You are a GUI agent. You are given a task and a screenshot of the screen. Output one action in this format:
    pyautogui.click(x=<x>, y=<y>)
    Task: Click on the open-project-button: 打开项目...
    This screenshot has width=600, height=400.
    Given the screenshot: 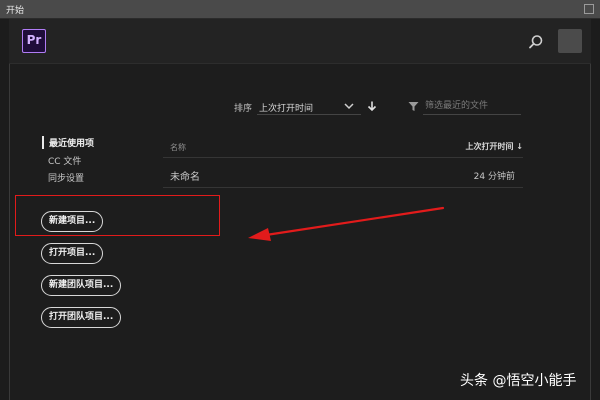 What is the action you would take?
    pyautogui.click(x=72, y=253)
    